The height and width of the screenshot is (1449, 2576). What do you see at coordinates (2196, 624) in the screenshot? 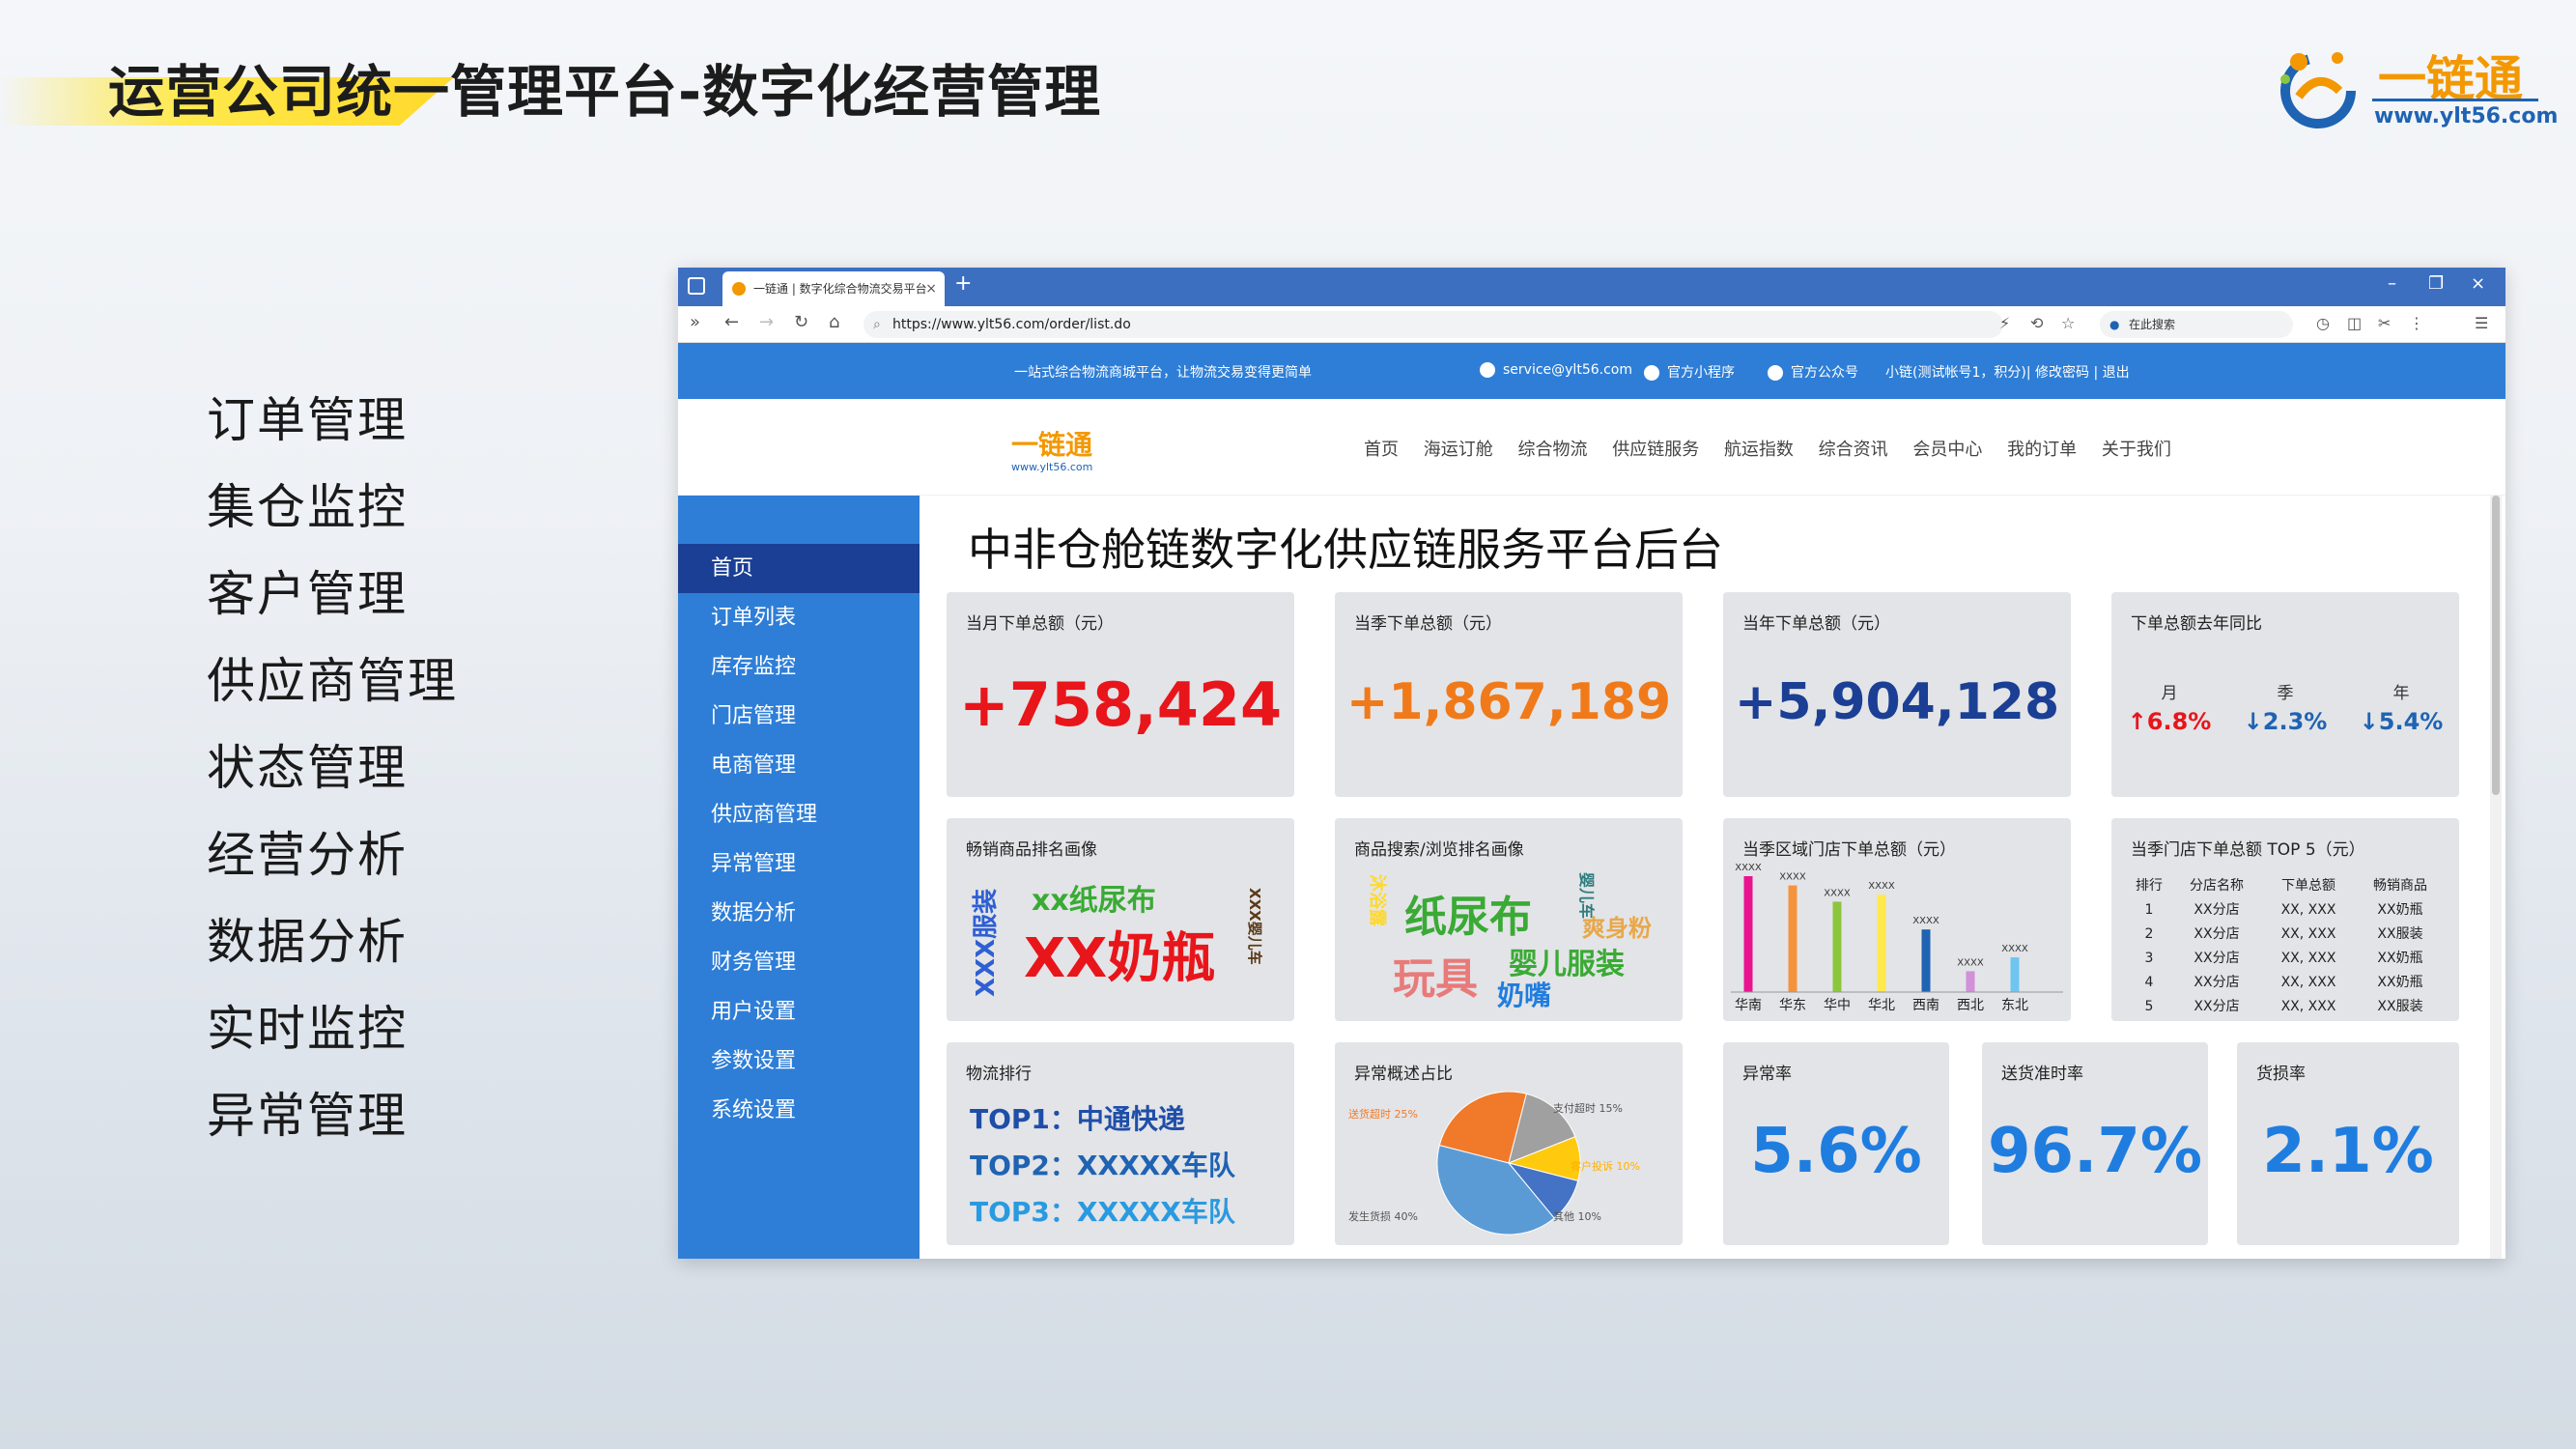
I see `card-title: 下单总额去年同比` at bounding box center [2196, 624].